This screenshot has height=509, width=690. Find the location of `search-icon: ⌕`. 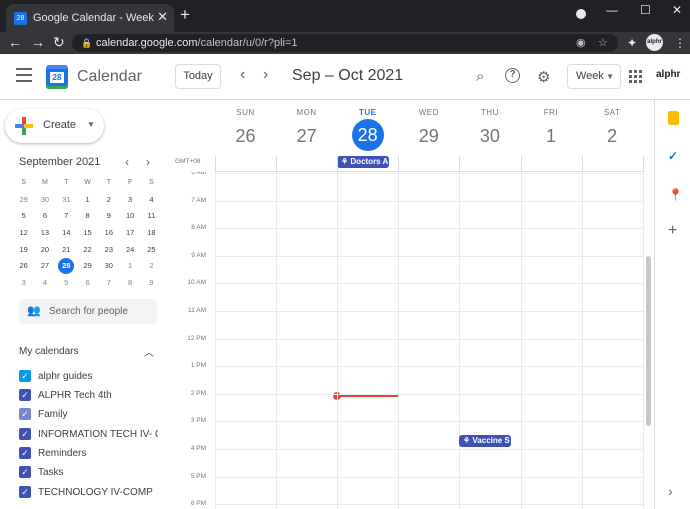

search-icon: ⌕ is located at coordinates (480, 76).